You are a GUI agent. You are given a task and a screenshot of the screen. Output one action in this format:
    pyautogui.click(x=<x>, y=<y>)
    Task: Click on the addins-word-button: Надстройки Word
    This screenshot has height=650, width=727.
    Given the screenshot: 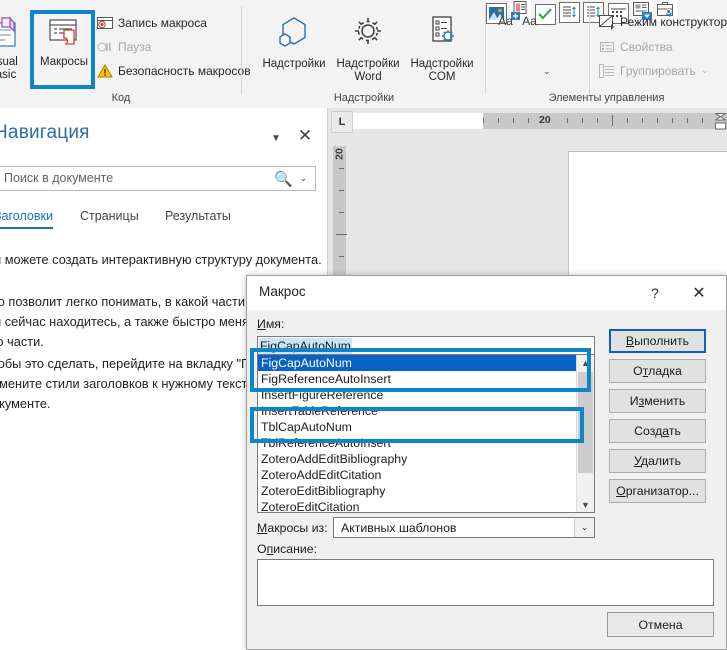 What is the action you would take?
    pyautogui.click(x=368, y=49)
    